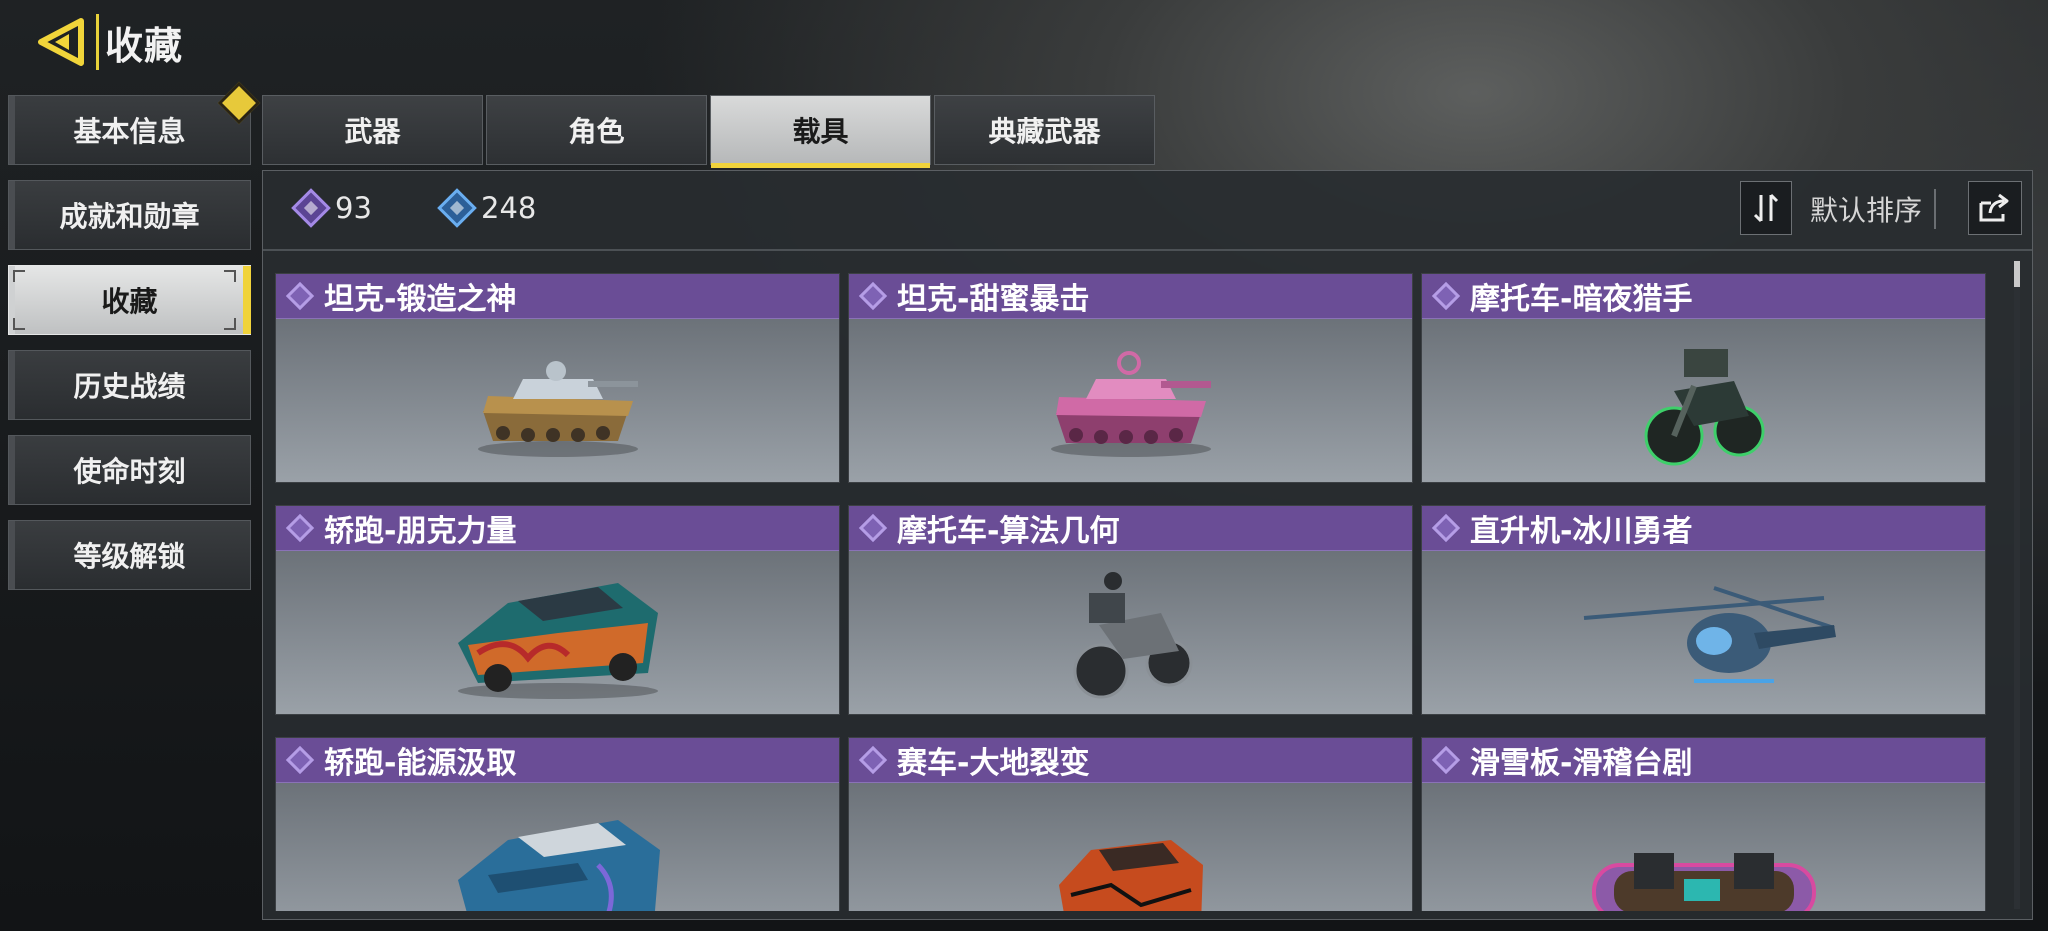 The width and height of the screenshot is (2048, 931). Describe the element at coordinates (311, 208) in the screenshot. I see `purple-gem-icon` at that location.